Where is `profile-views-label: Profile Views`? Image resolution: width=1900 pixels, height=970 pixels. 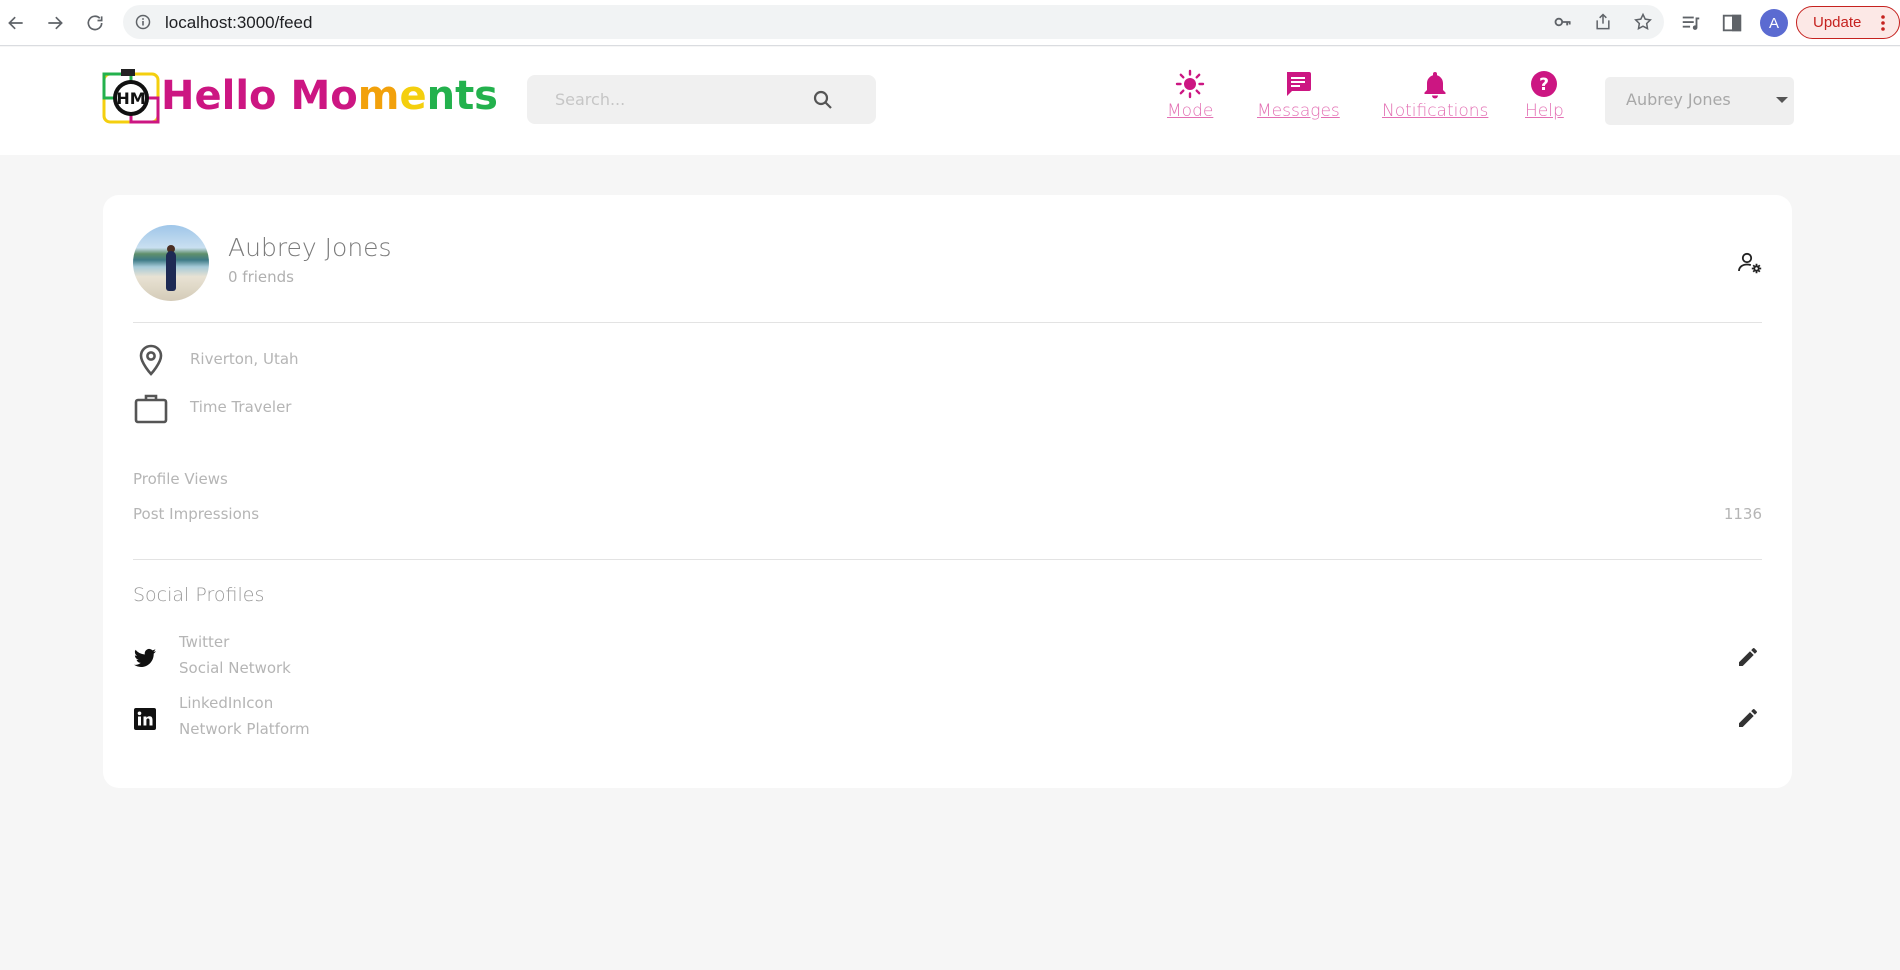 profile-views-label: Profile Views is located at coordinates (180, 479).